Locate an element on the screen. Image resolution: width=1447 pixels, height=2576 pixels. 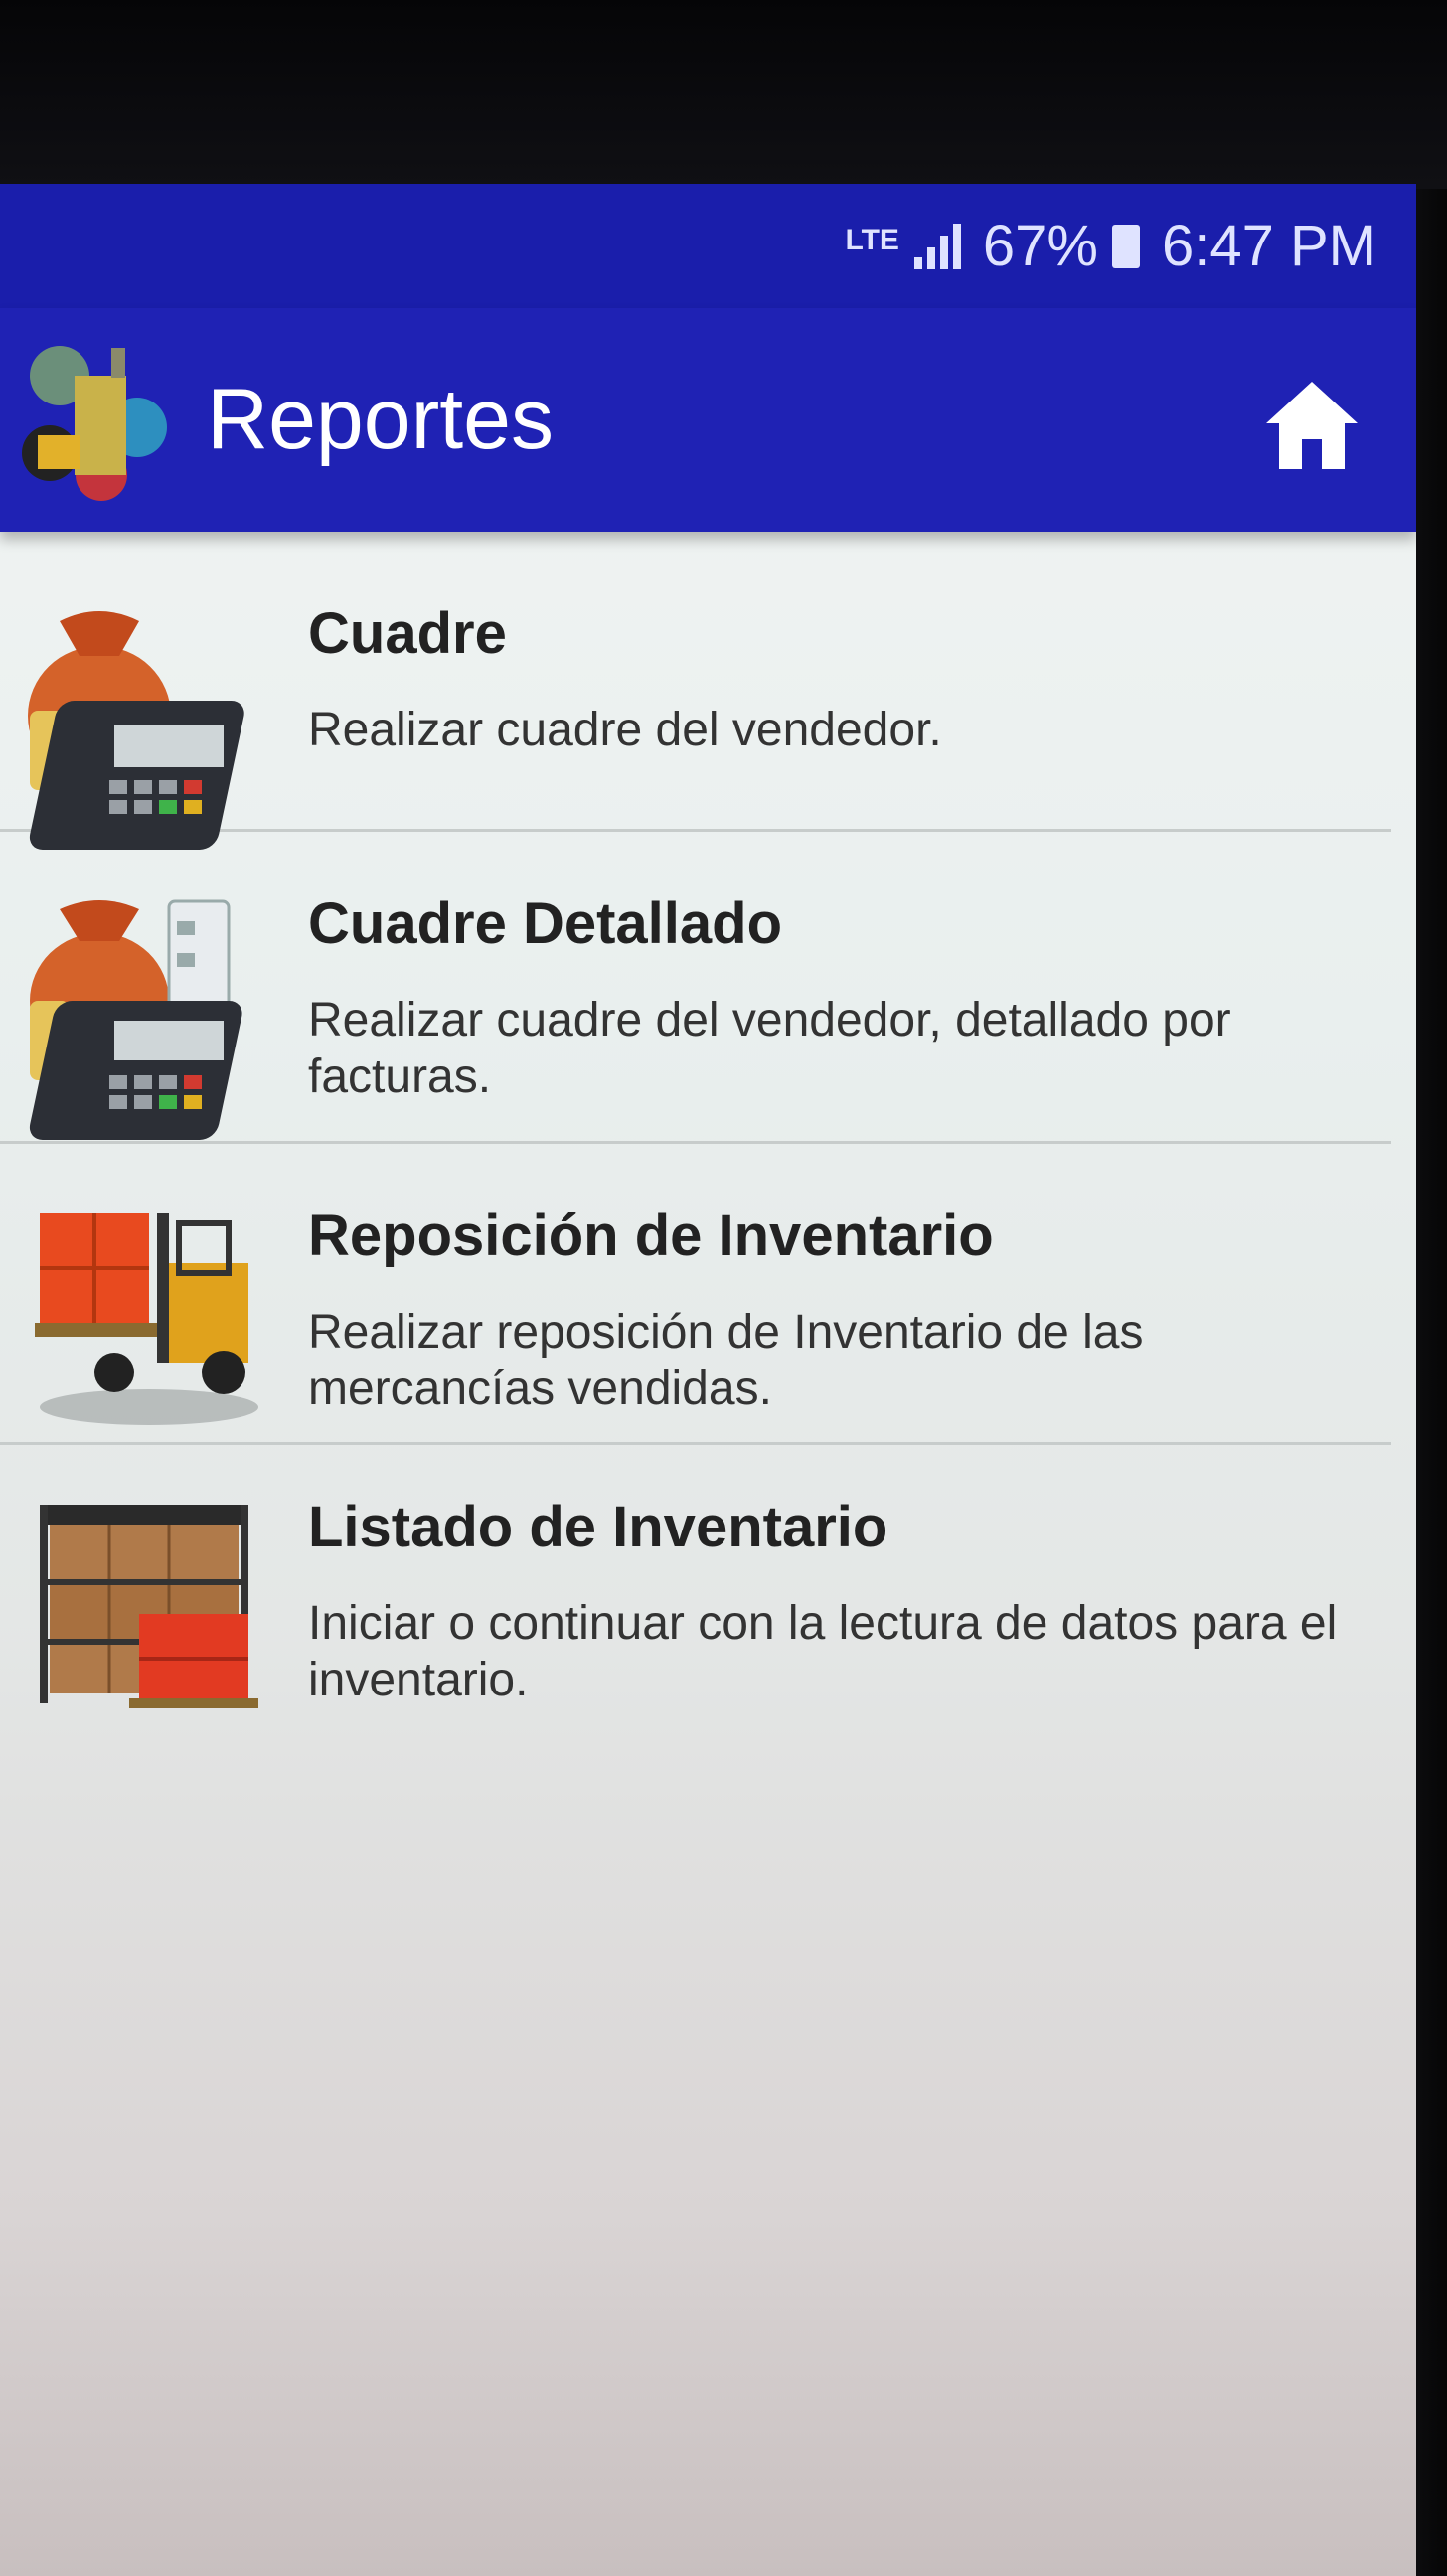
item-title: Reposición de Inventario is located at coordinates (651, 1236).